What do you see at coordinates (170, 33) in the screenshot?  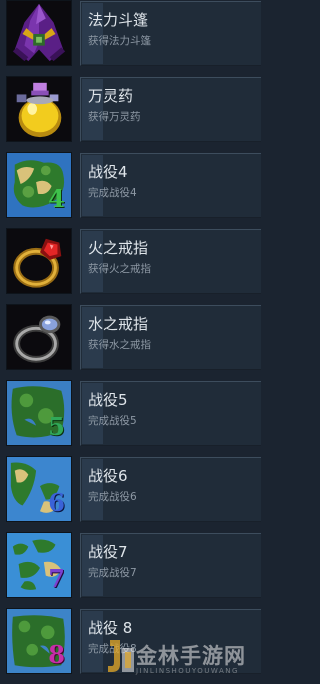 I see `achievement-panel: 法力斗篷 获得法力斗篷` at bounding box center [170, 33].